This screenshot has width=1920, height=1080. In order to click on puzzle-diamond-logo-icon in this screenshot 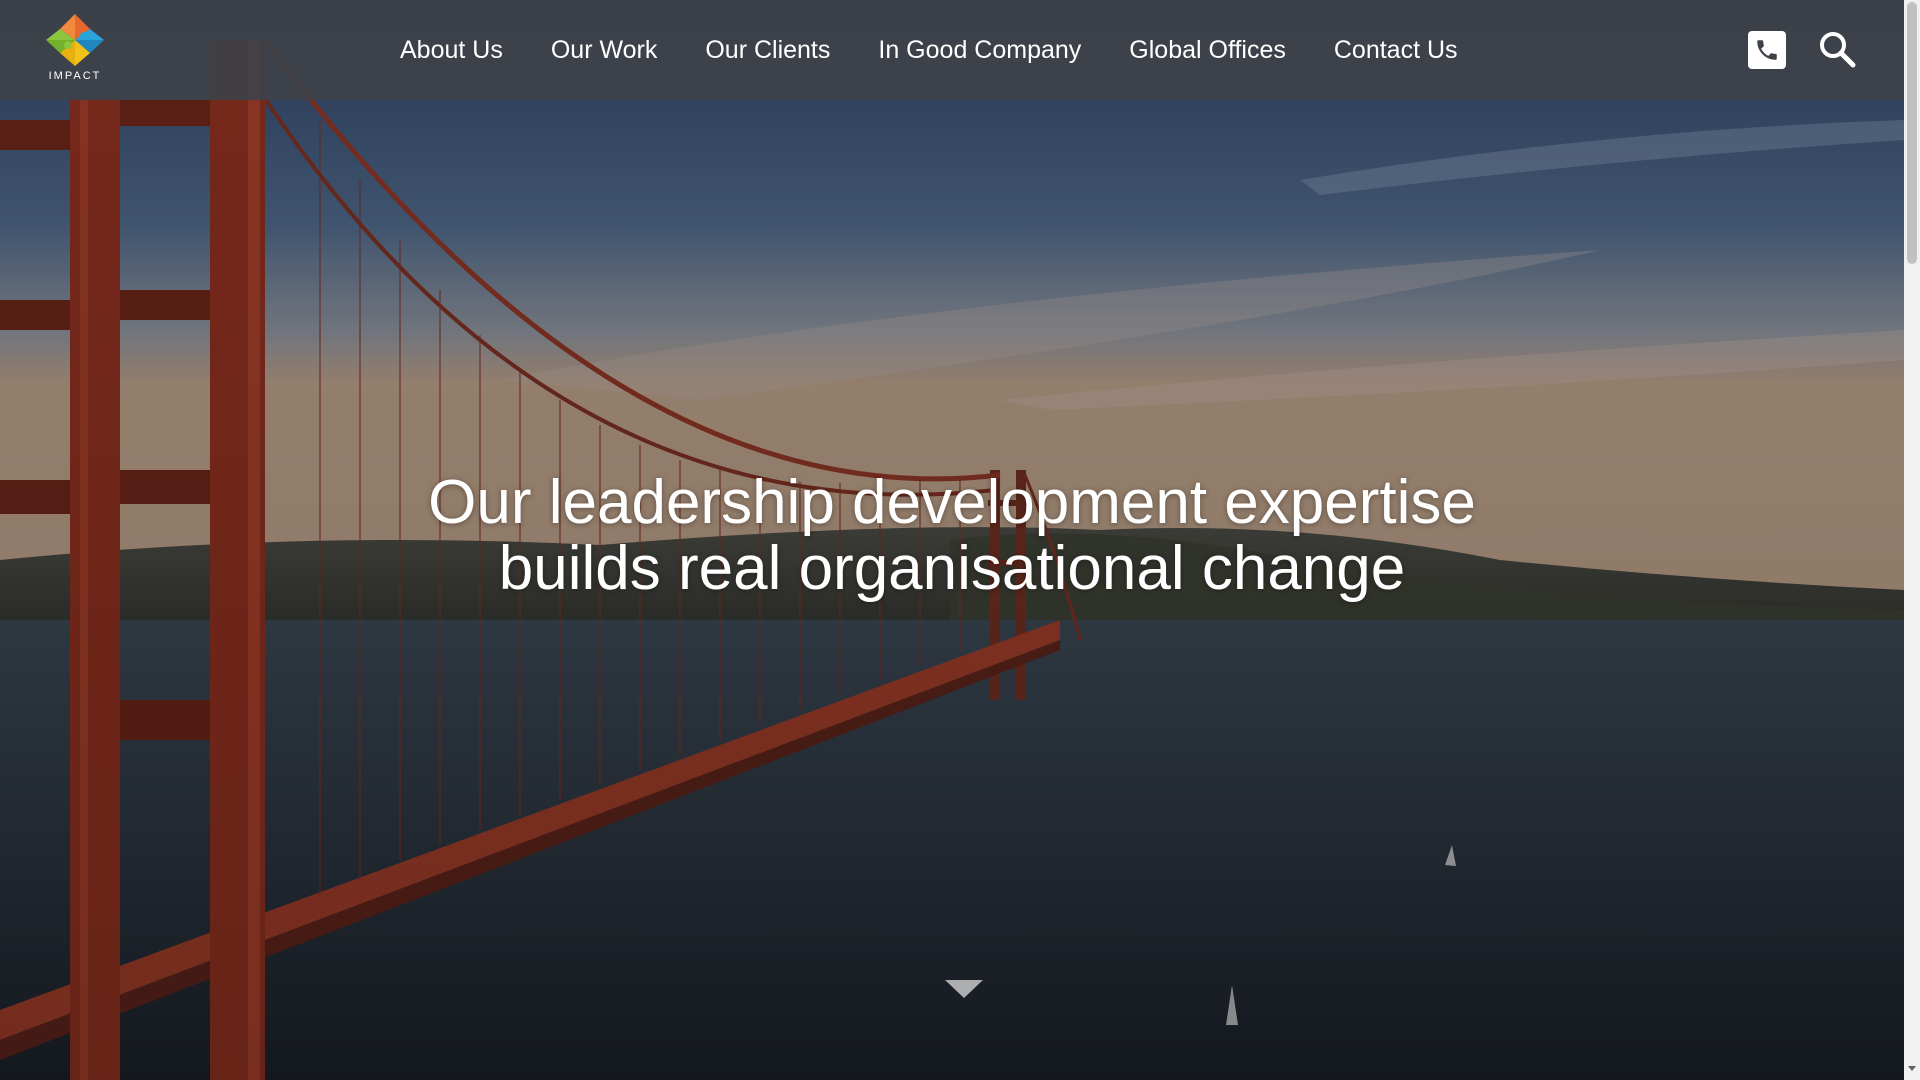, I will do `click(75, 40)`.